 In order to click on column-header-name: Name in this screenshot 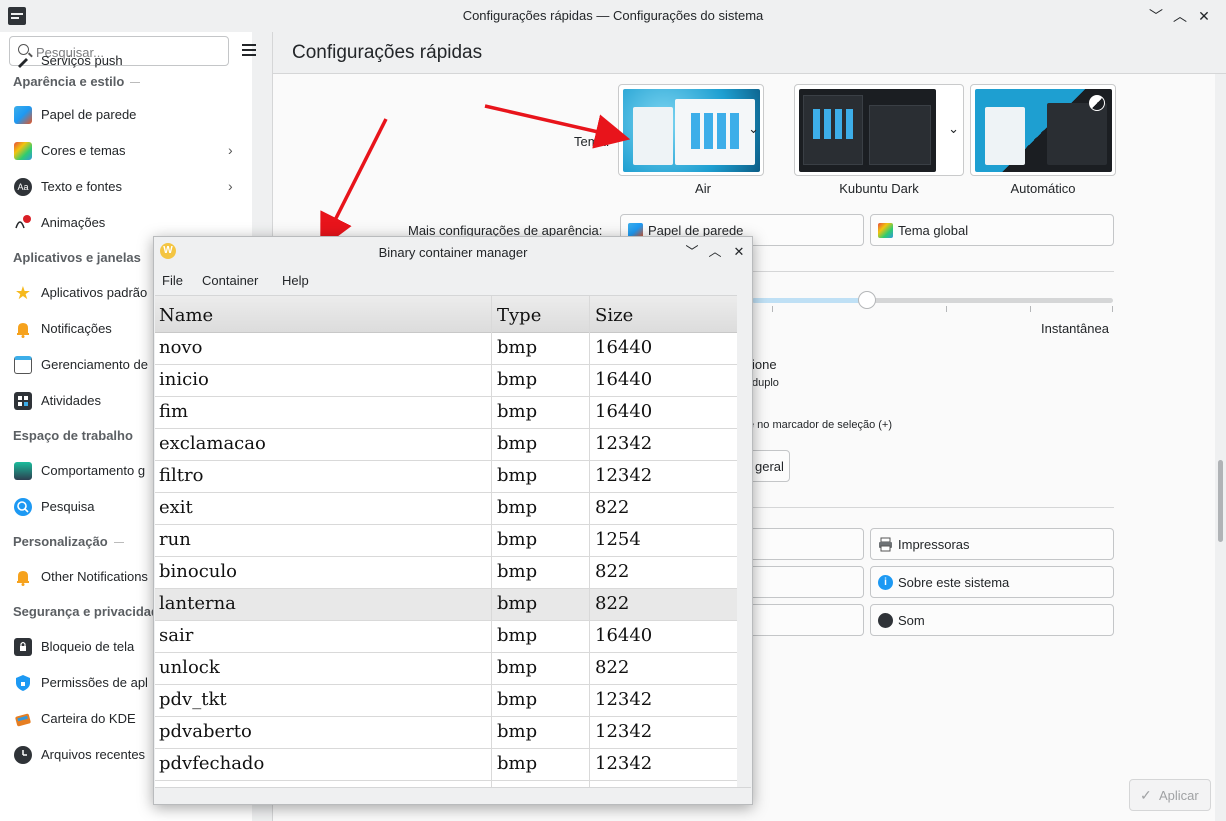, I will do `click(186, 315)`.